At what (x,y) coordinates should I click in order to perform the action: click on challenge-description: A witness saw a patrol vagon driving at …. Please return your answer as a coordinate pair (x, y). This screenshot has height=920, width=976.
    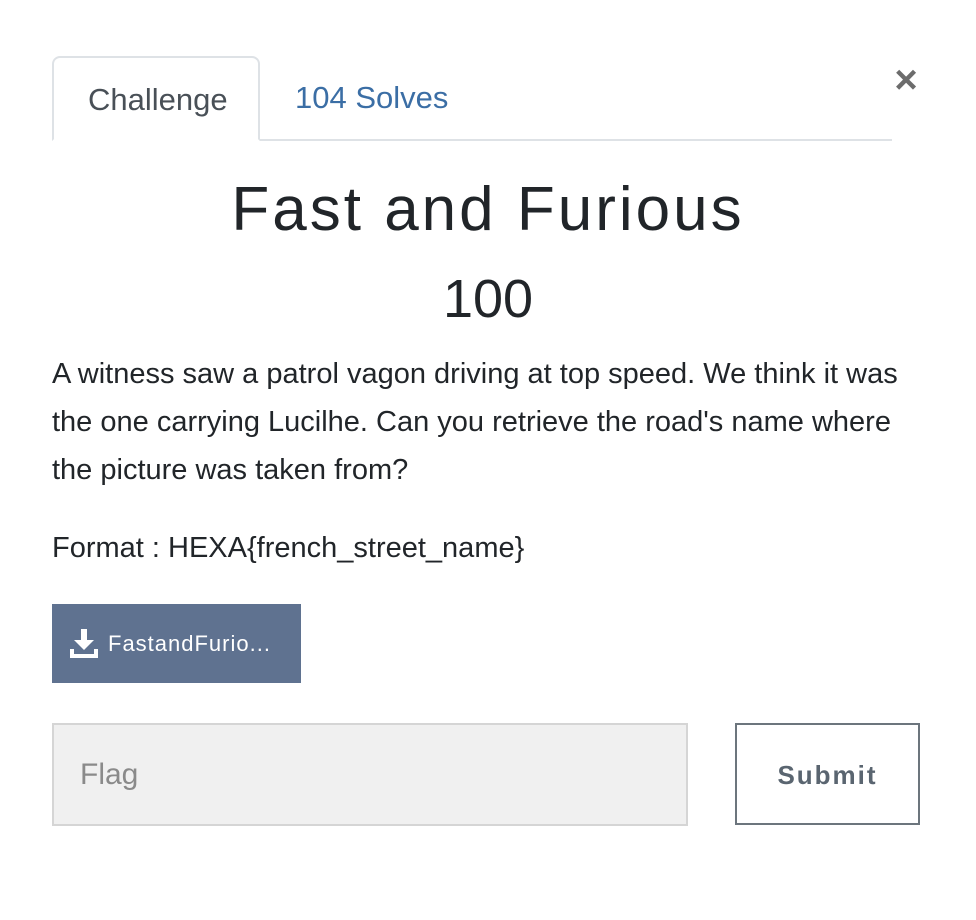
    Looking at the image, I should click on (475, 422).